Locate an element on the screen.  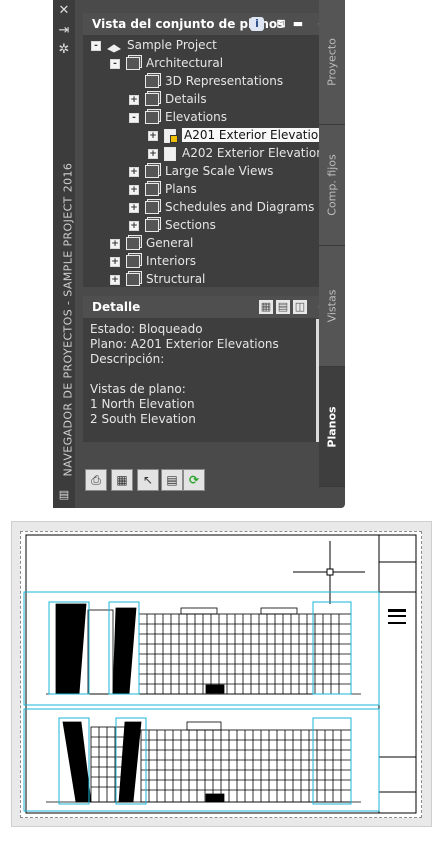
detail-line: Vistas de plano: is located at coordinates (138, 389).